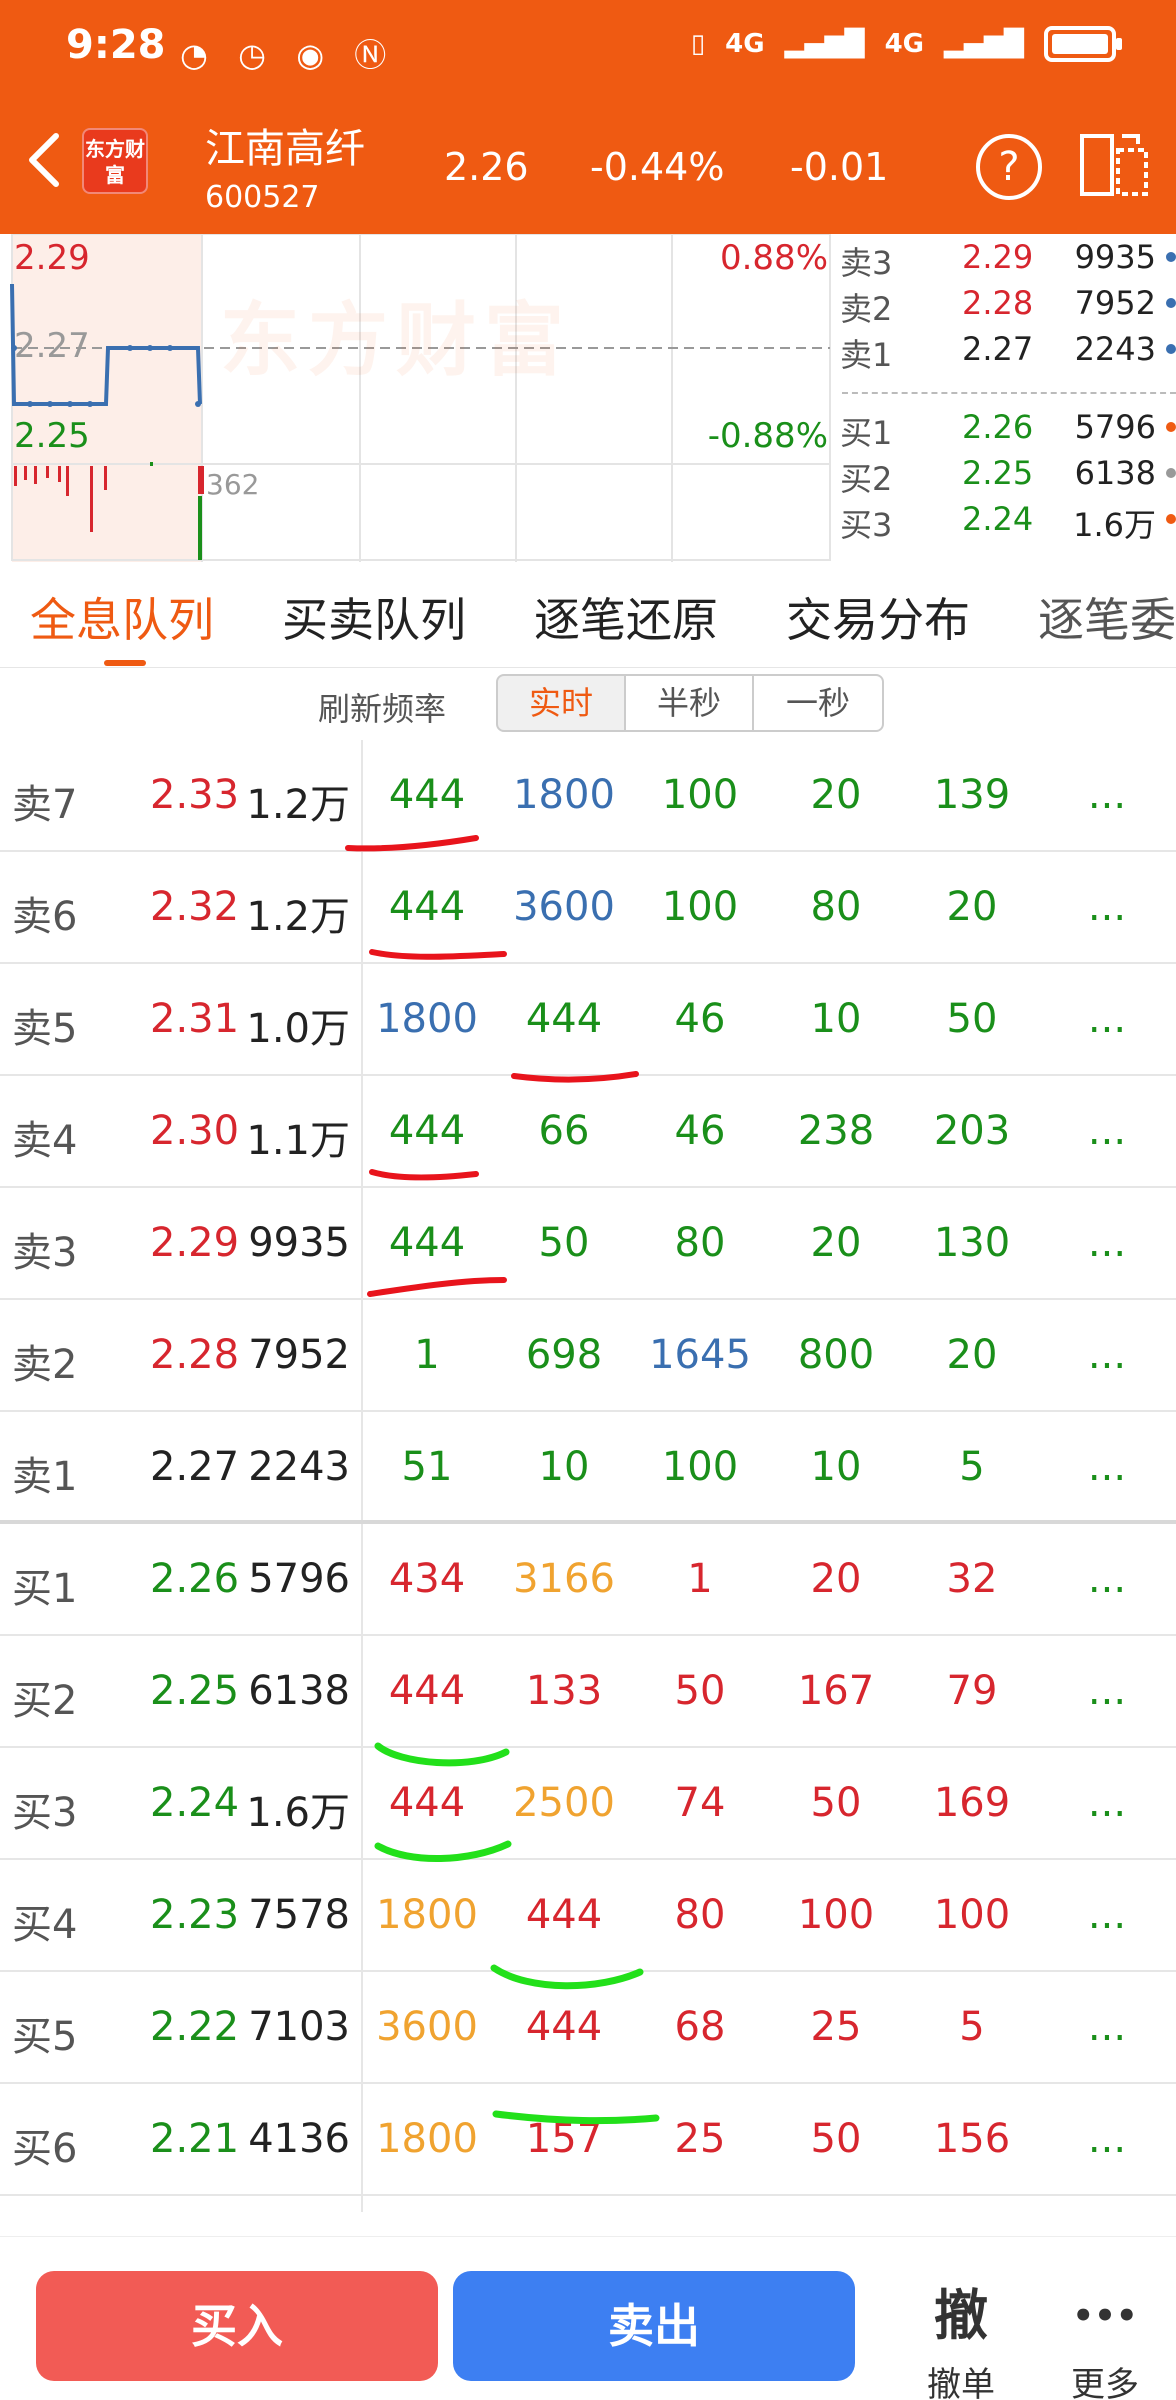 This screenshot has width=1176, height=2400. Describe the element at coordinates (298, 917) in the screenshot. I see `queue-volume: 1.2万` at that location.